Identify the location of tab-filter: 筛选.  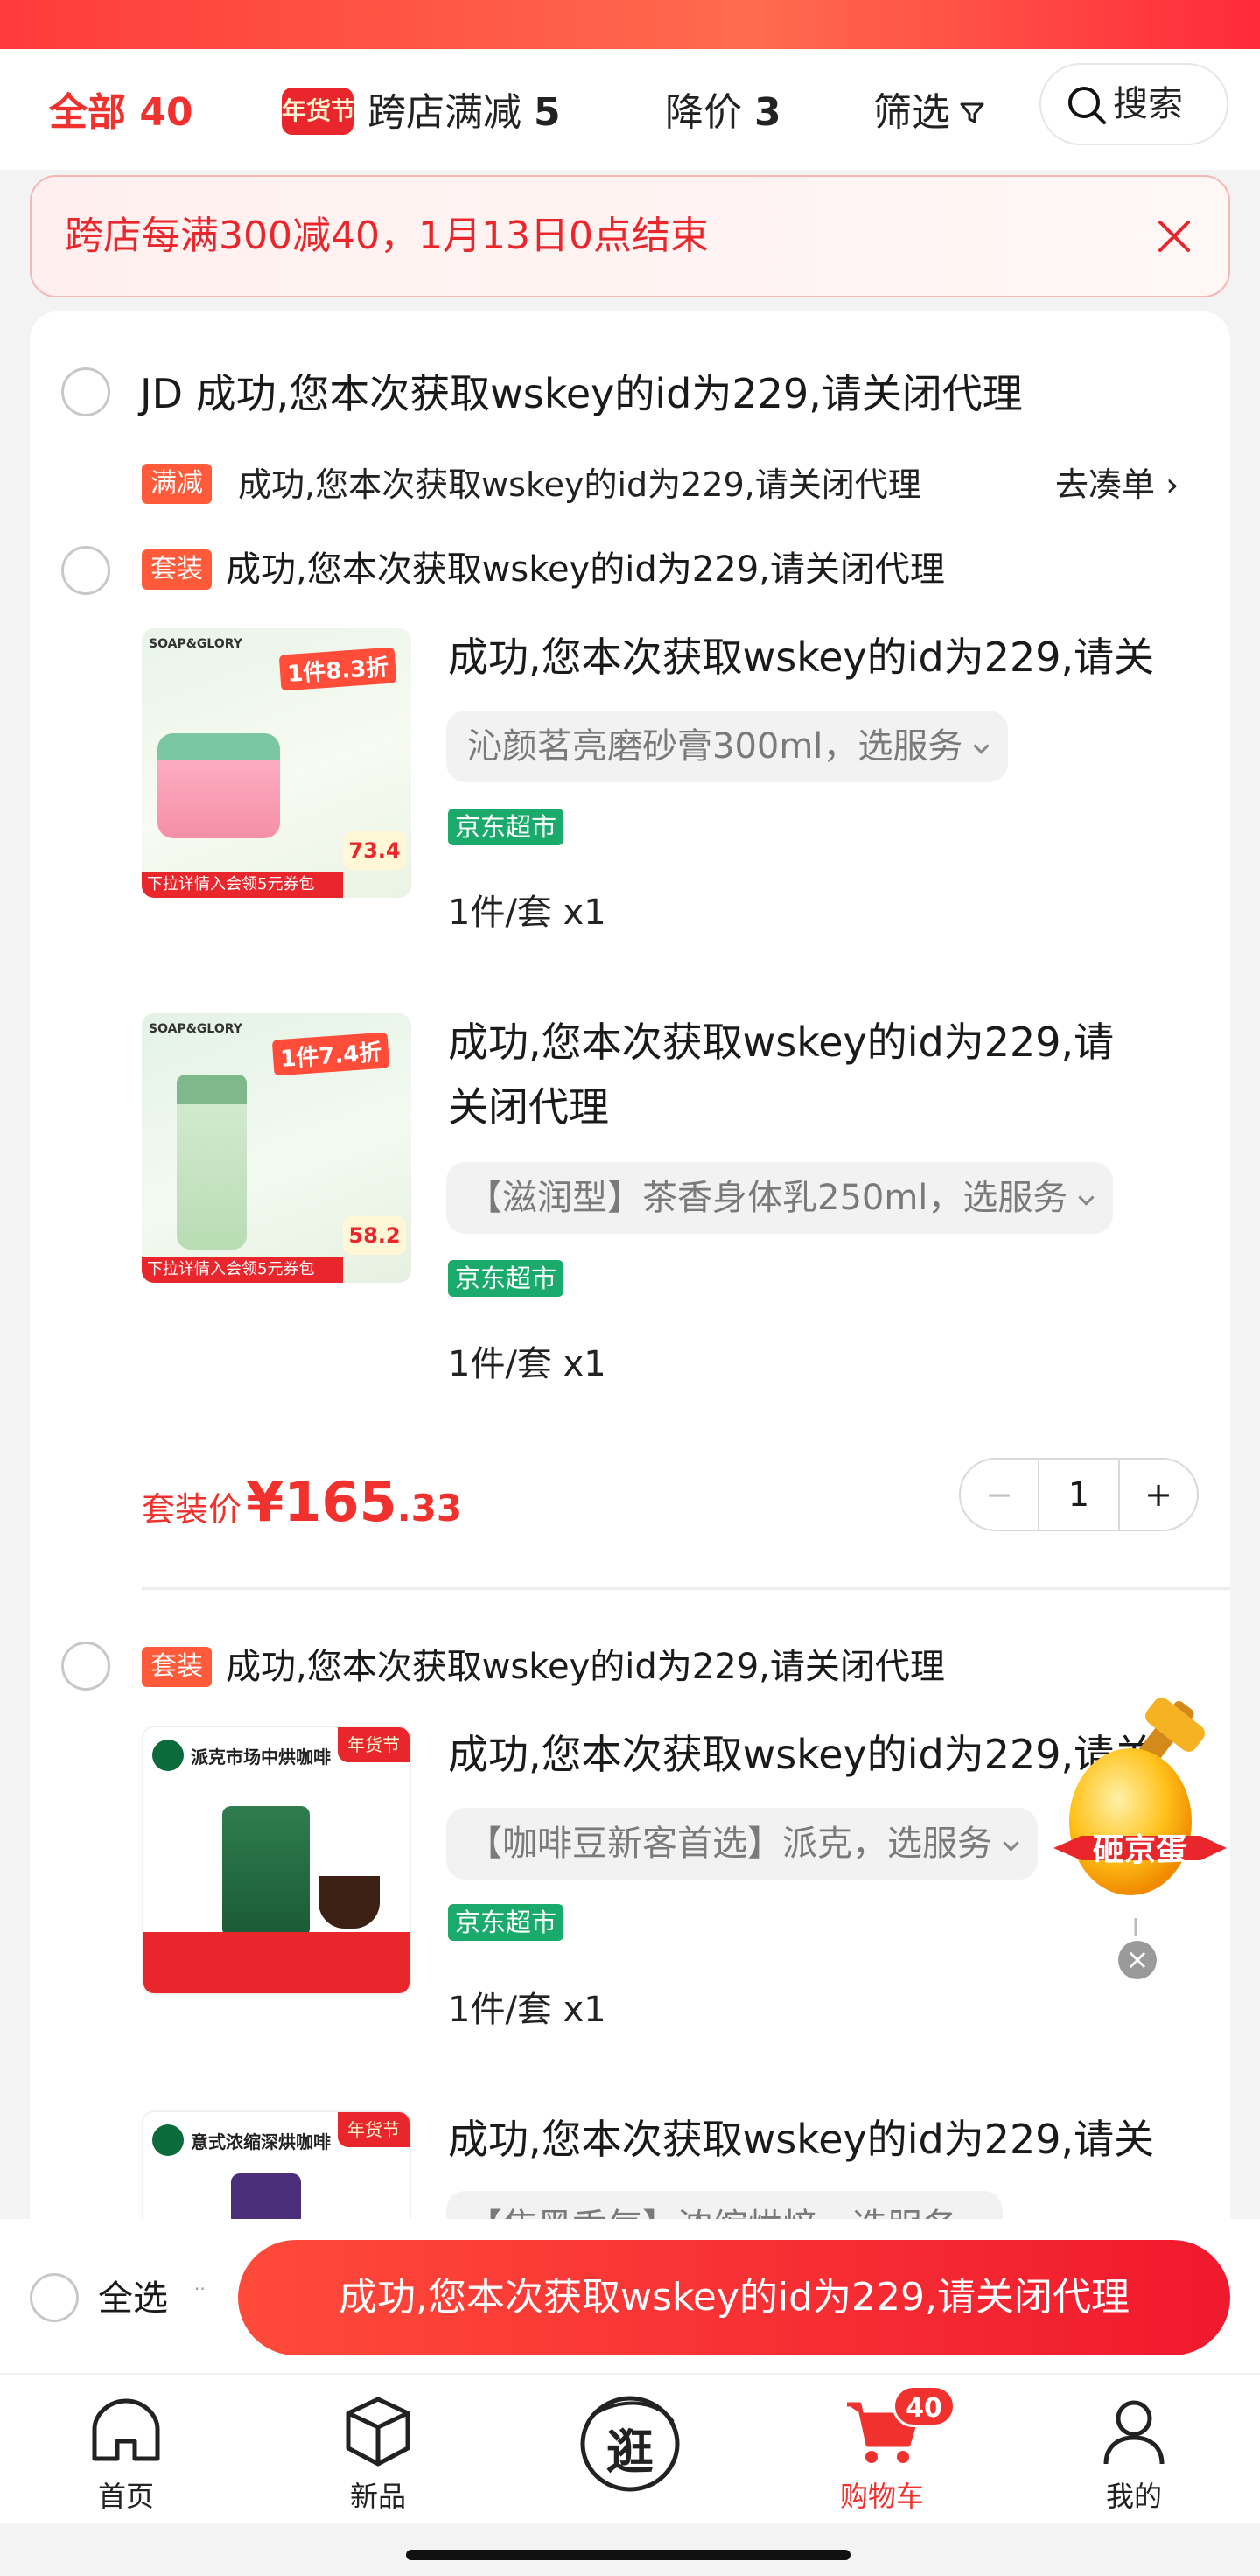
(929, 108).